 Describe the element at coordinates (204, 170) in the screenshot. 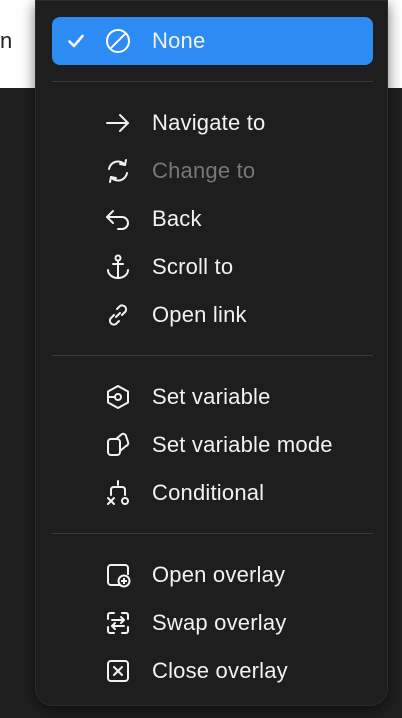

I see `menu-item-label: Change to` at that location.